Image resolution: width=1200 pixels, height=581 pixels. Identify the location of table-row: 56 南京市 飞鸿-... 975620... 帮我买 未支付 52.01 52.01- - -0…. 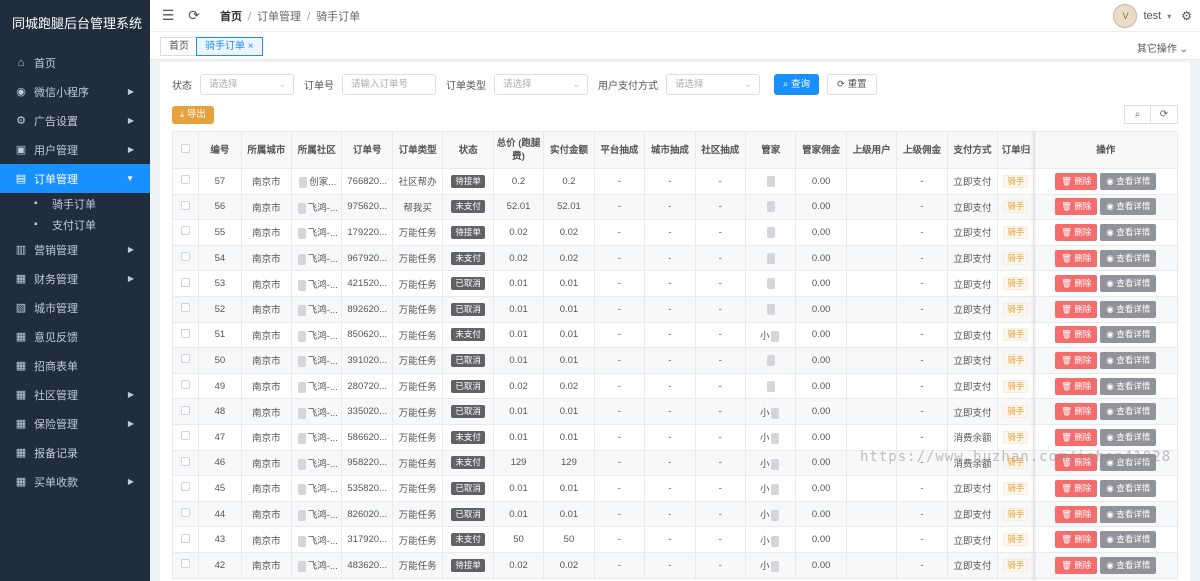
(674, 207).